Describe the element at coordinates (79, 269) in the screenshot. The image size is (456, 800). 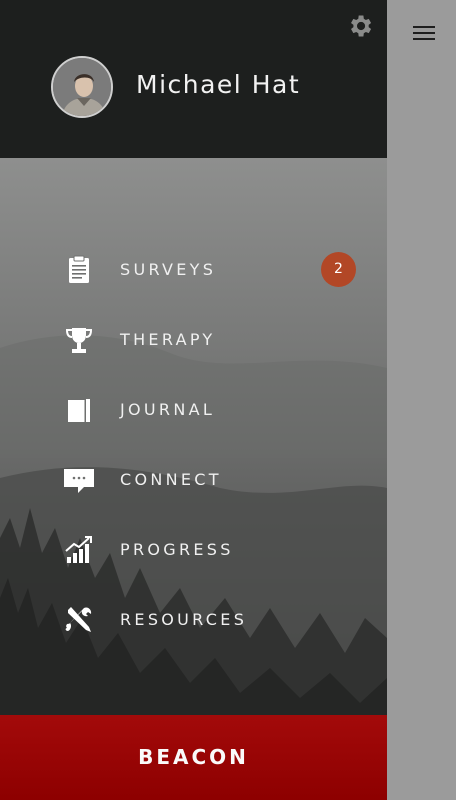
I see `clipboard-icon` at that location.